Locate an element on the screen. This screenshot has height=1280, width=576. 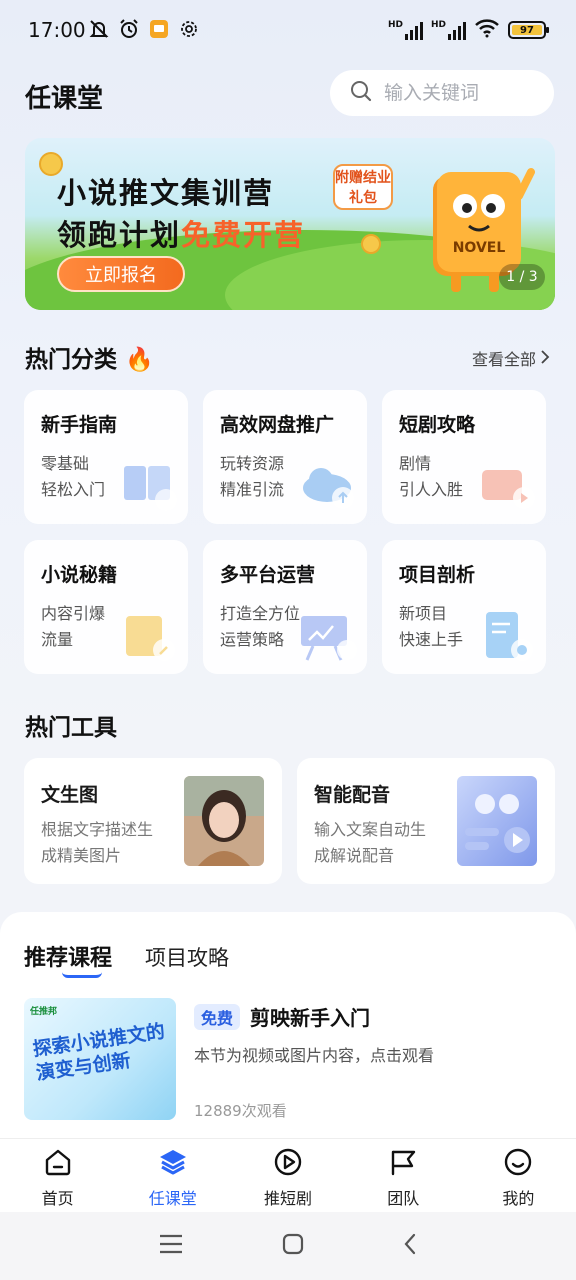
system-nav-bar is located at coordinates (288, 1246).